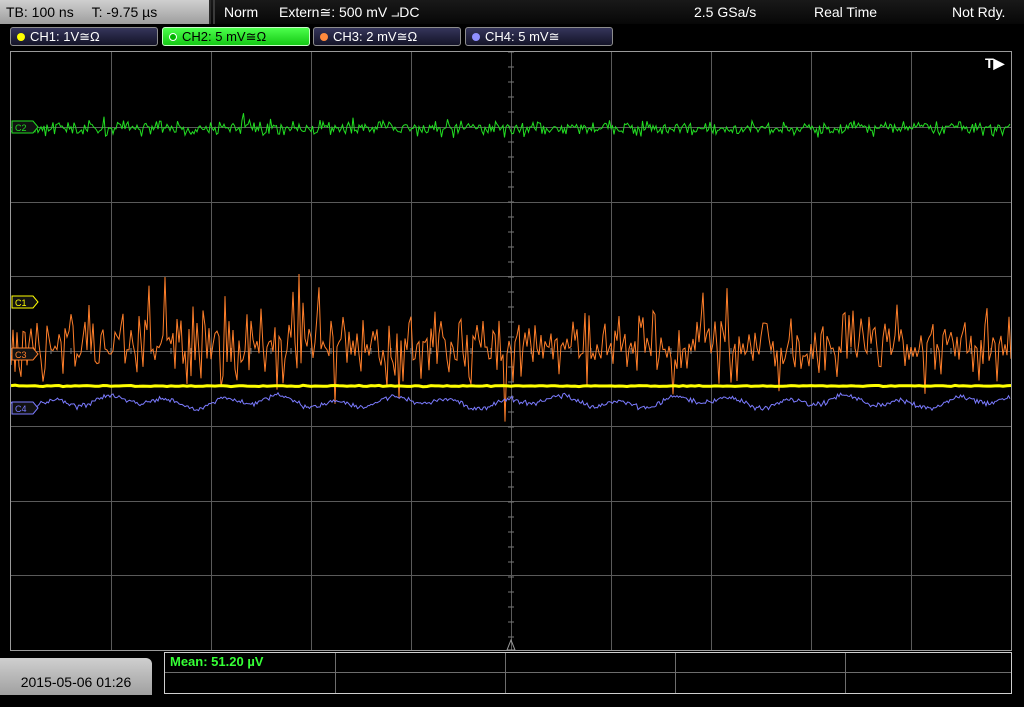 The height and width of the screenshot is (707, 1024). I want to click on trigger-status: Not Rdy., so click(979, 12).